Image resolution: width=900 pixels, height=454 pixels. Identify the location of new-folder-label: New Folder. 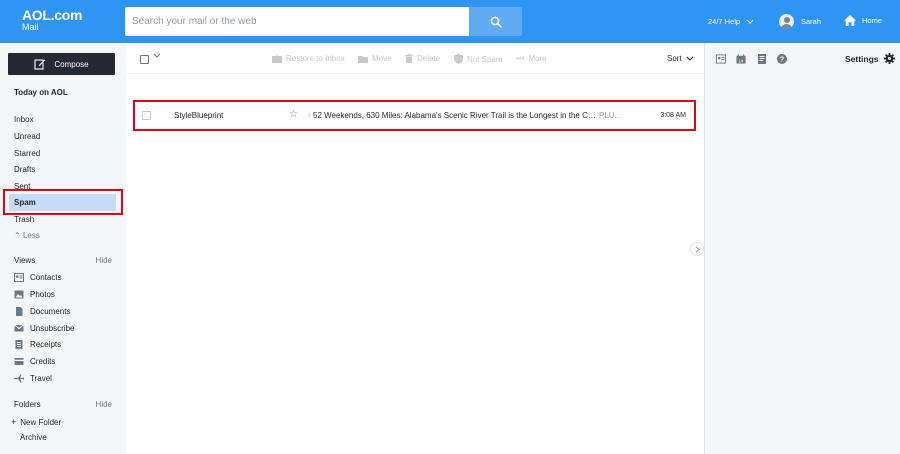
(41, 422).